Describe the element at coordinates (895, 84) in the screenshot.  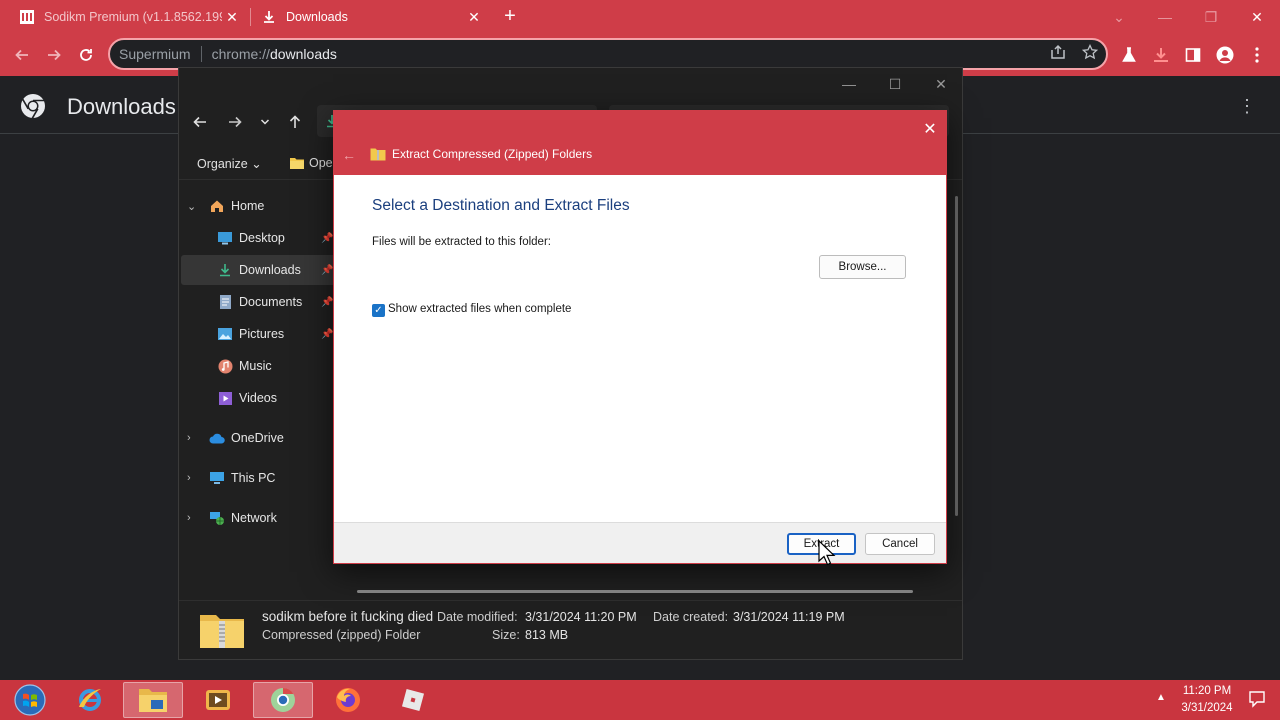
I see `explorer-maximize-button: ☐` at that location.